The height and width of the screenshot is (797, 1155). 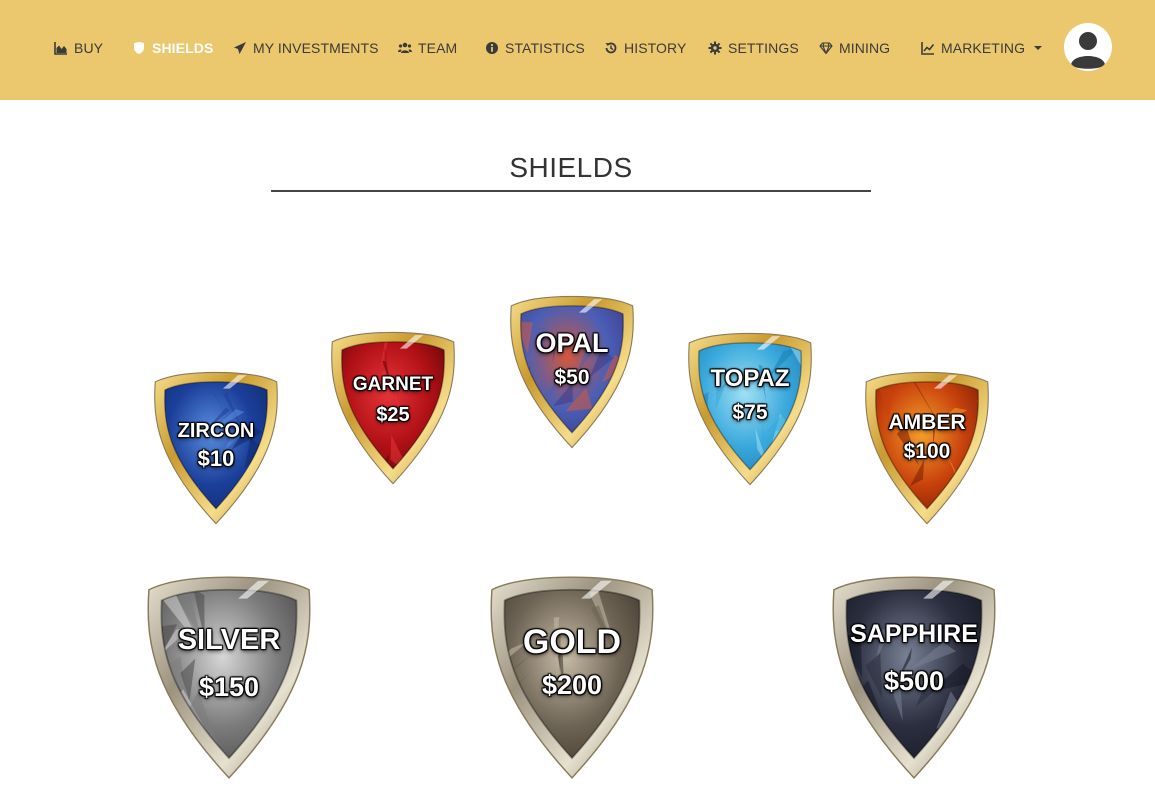 I want to click on shield-icon, so click(x=139, y=48).